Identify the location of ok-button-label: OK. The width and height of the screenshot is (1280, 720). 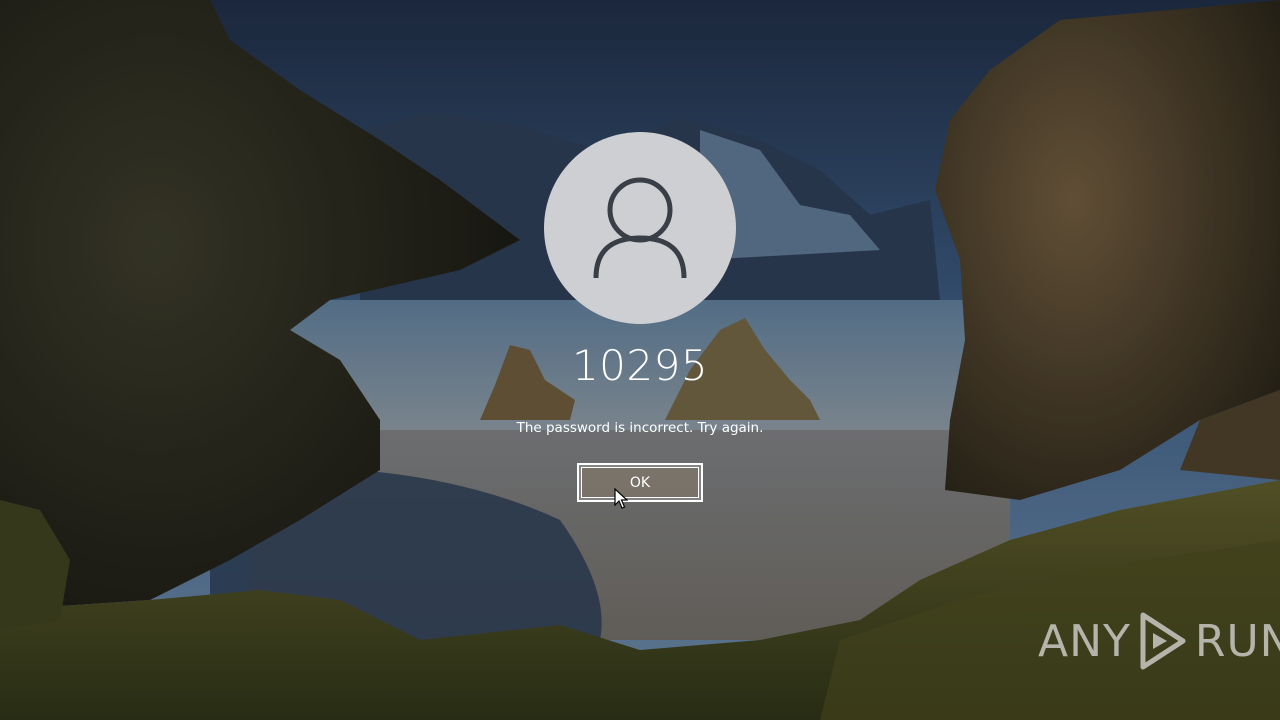
(640, 482).